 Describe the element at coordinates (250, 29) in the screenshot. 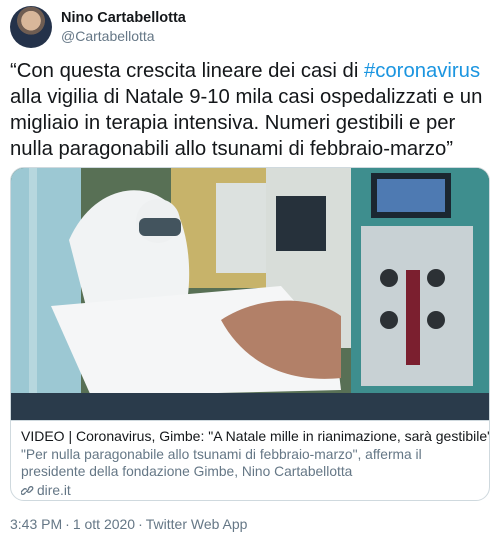

I see `tweet-header: Nino Cartabellotta @Cartabellotta` at that location.